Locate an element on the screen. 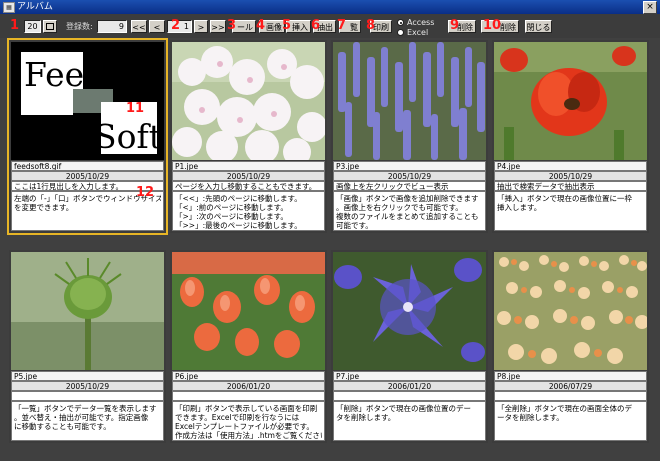  card-image-green-bud is located at coordinates (87, 311).